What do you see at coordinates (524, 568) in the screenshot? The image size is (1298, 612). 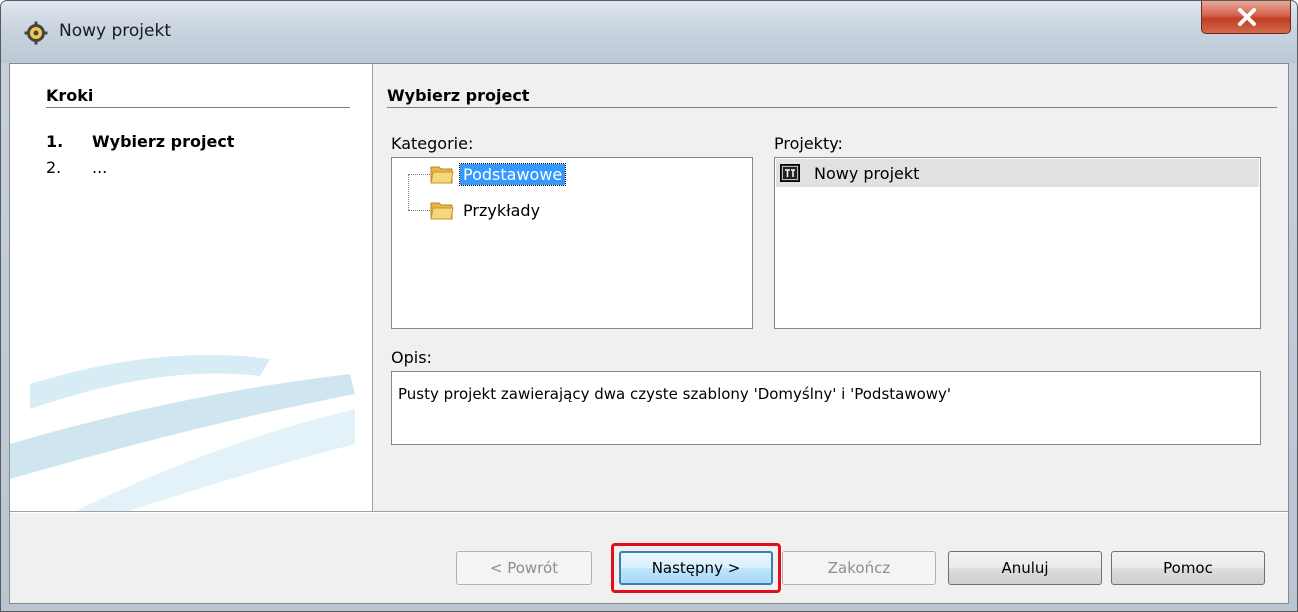 I see `back-button: < Powrót` at bounding box center [524, 568].